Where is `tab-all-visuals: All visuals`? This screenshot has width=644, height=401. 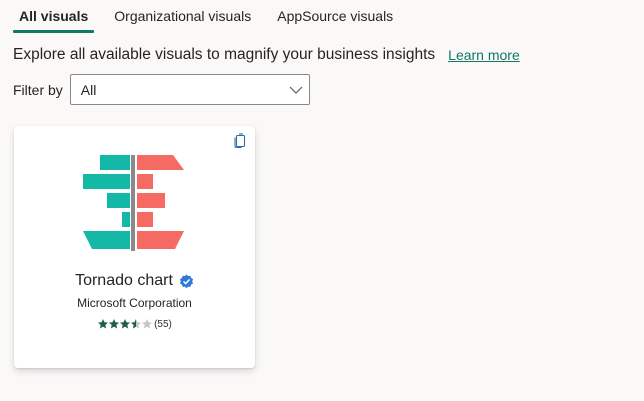
tab-all-visuals: All visuals is located at coordinates (53, 16).